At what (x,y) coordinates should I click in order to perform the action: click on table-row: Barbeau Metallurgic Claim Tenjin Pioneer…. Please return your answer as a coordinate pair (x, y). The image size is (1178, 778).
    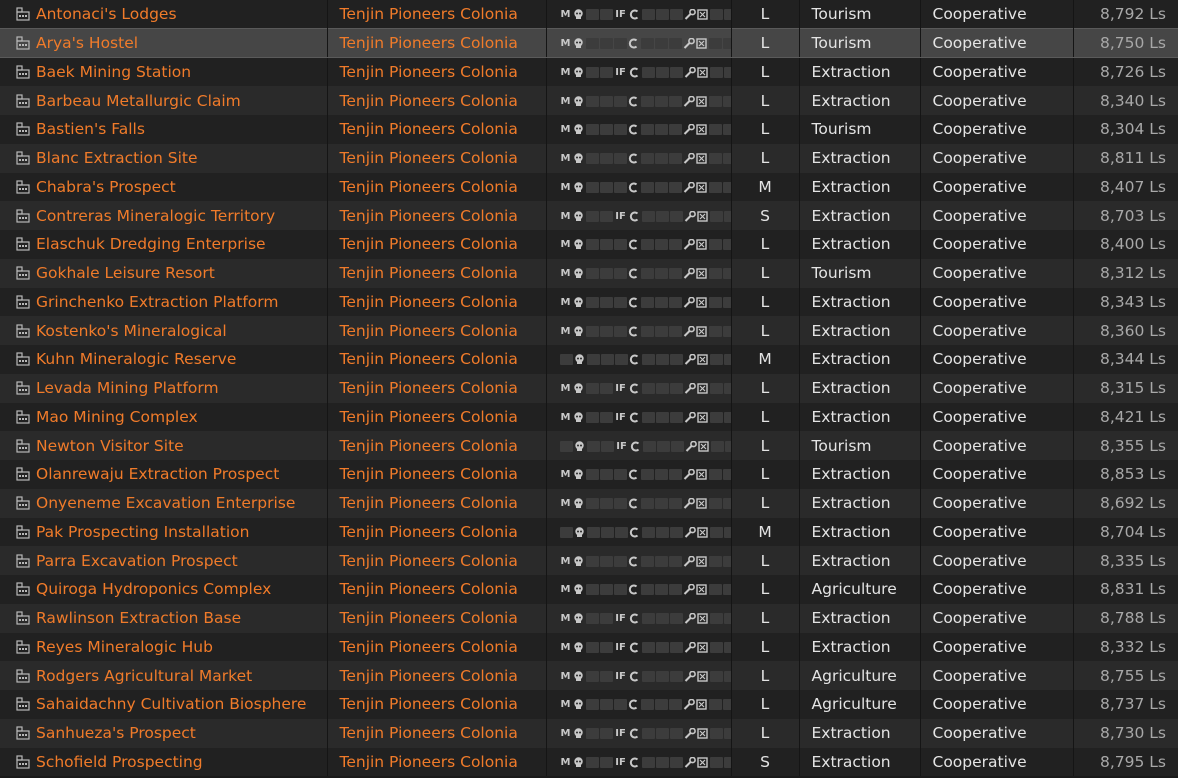
    Looking at the image, I should click on (589, 100).